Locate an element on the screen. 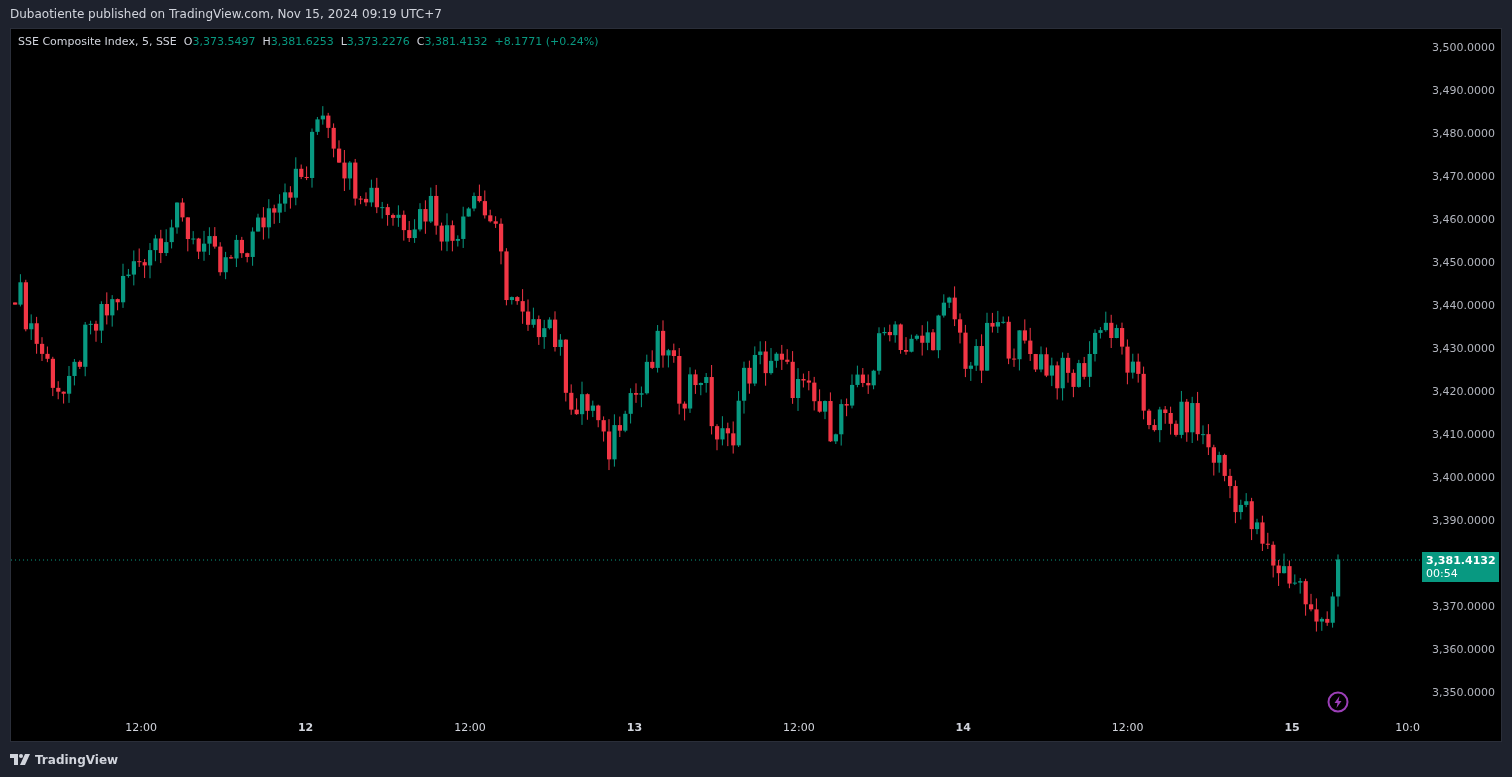  time-label: 10:0 is located at coordinates (1407, 727).